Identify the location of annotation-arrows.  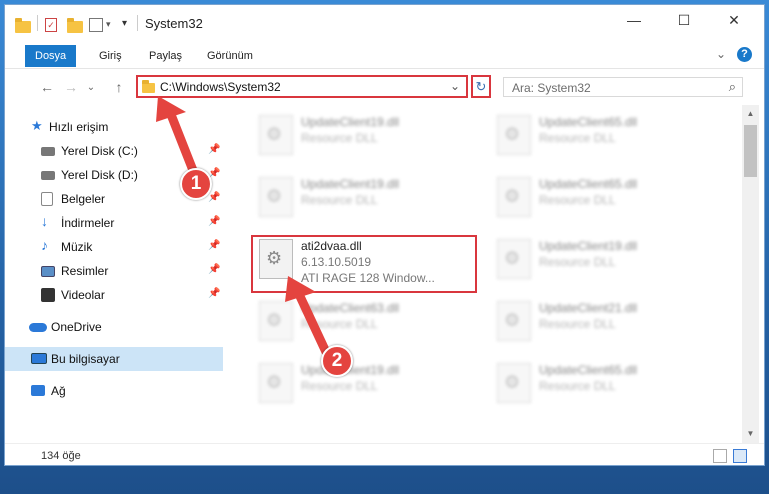
(243, 226).